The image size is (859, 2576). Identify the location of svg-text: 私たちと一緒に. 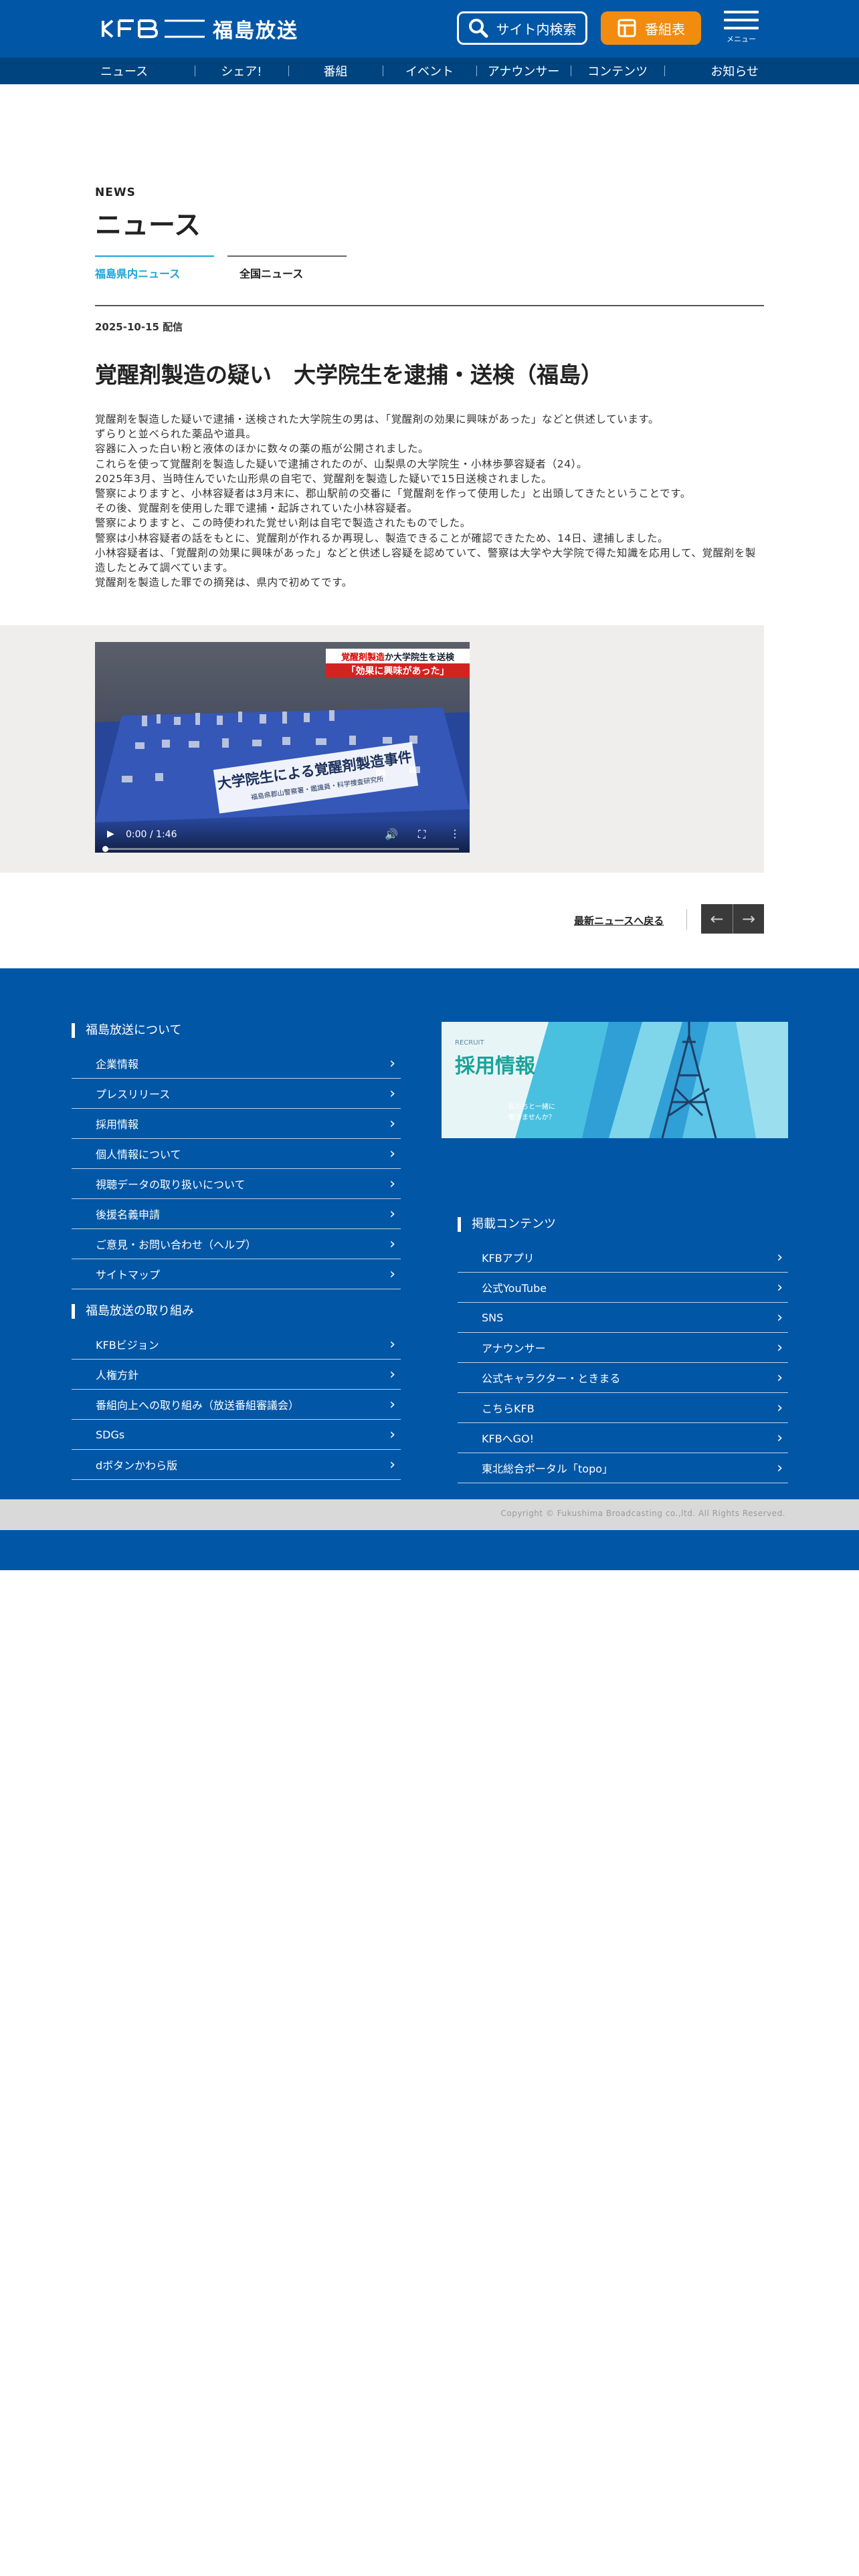
(531, 1106).